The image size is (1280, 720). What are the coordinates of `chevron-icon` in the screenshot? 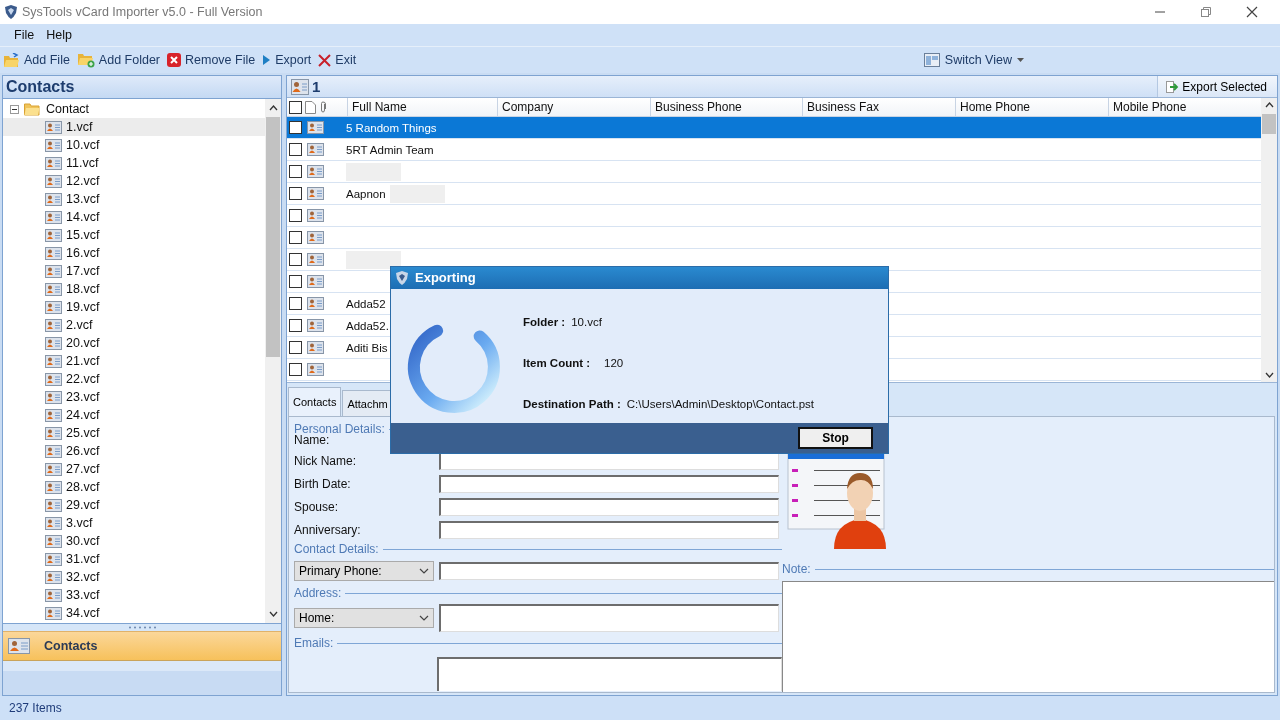 It's located at (424, 571).